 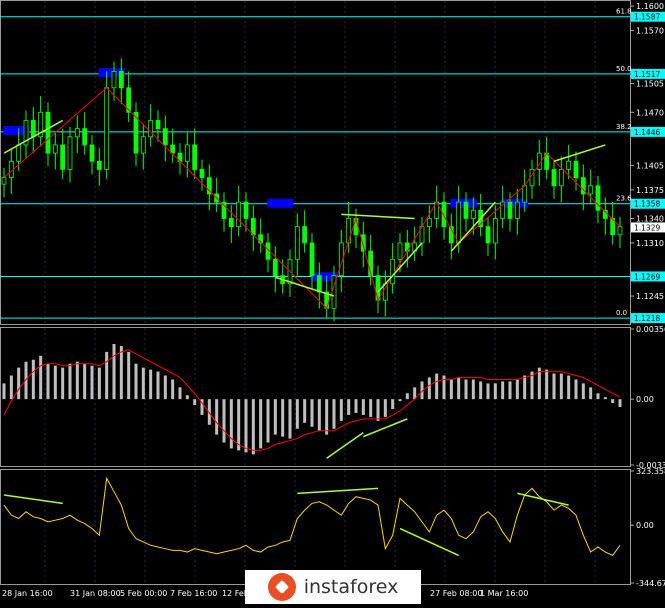 I want to click on swing-highlight-box, so click(x=280, y=203).